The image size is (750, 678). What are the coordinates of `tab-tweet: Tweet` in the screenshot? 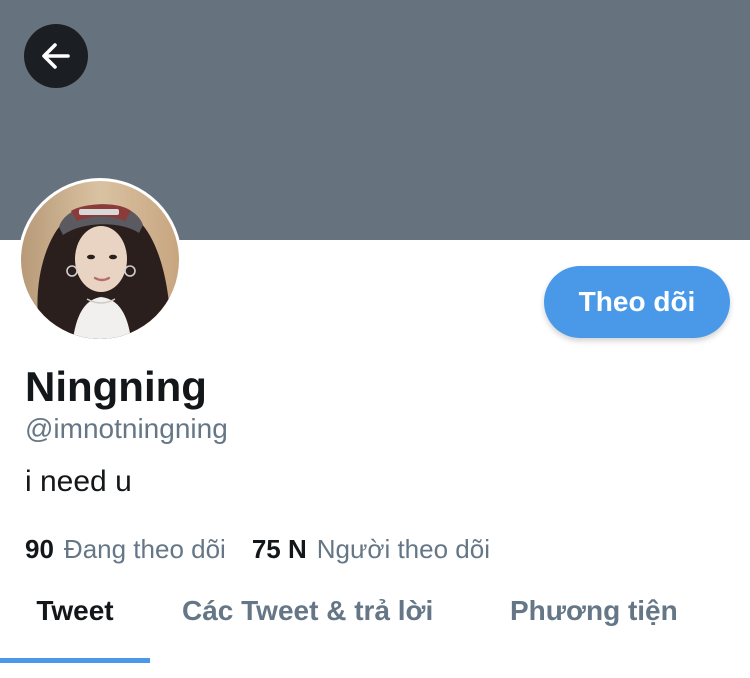 It's located at (75, 624).